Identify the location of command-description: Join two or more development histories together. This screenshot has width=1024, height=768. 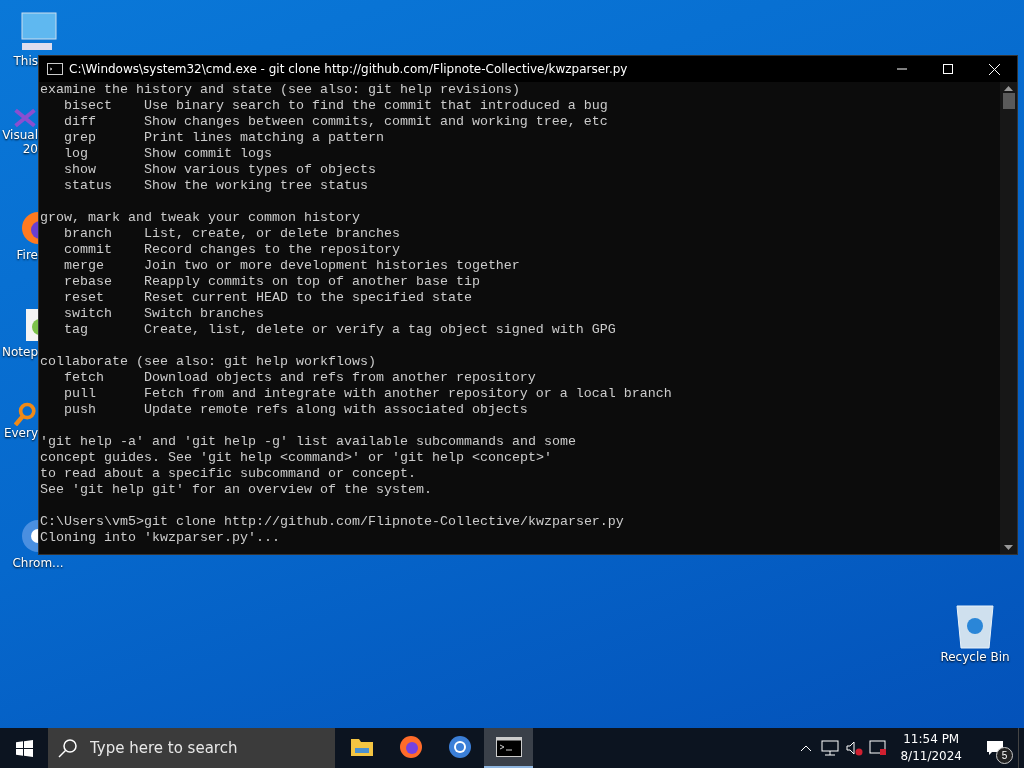
(331, 266).